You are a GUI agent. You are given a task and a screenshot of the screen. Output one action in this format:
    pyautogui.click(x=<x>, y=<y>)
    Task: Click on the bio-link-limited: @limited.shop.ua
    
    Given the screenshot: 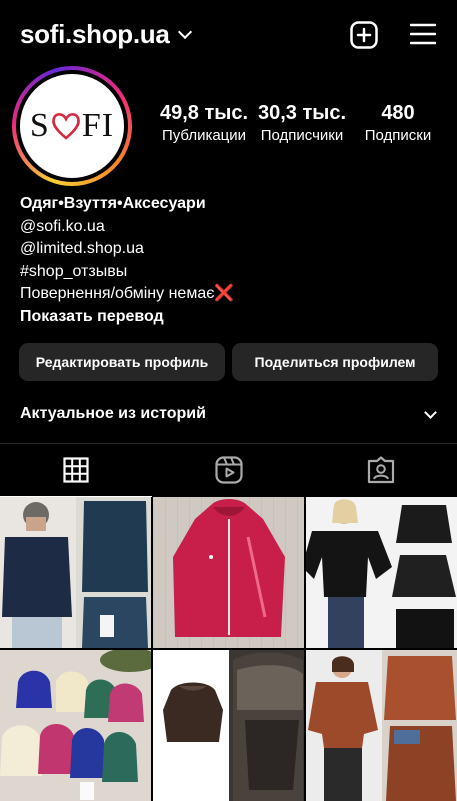 What is the action you would take?
    pyautogui.click(x=127, y=249)
    